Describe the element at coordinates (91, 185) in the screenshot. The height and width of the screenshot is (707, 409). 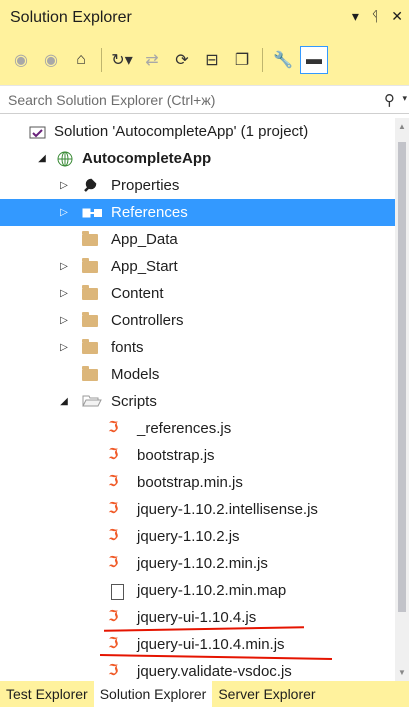
I see `wrench-icon` at that location.